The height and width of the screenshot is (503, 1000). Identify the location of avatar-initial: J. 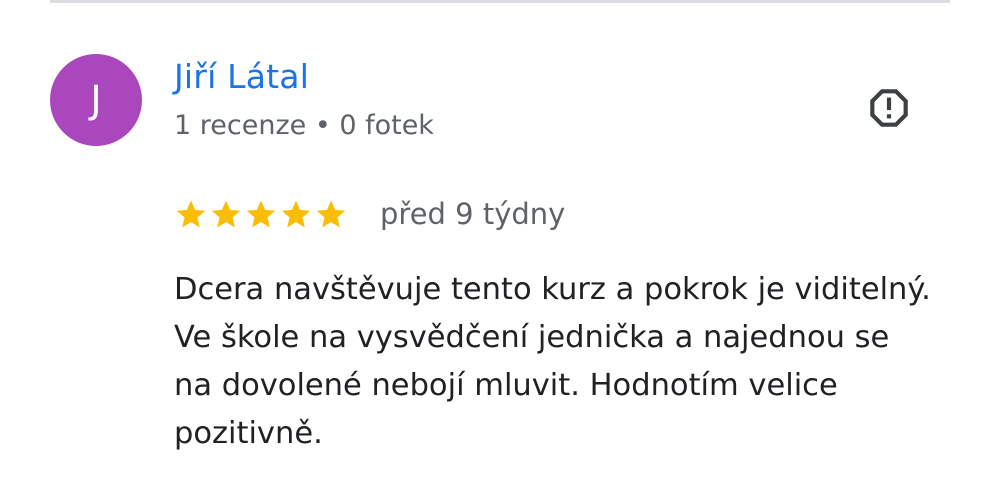
(96, 100).